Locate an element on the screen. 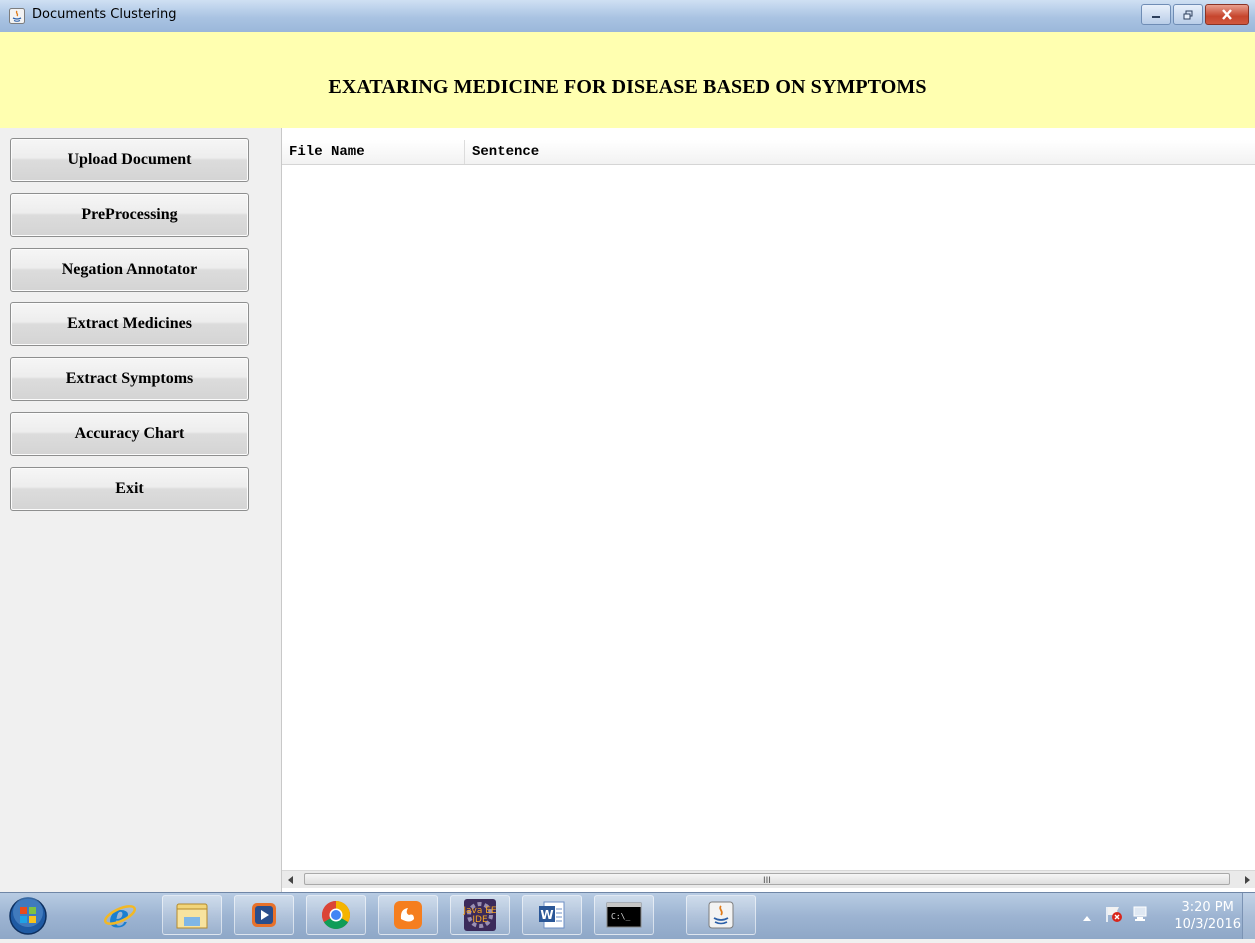 This screenshot has height=943, width=1255. command-prompt-icon: C:\_ is located at coordinates (624, 915).